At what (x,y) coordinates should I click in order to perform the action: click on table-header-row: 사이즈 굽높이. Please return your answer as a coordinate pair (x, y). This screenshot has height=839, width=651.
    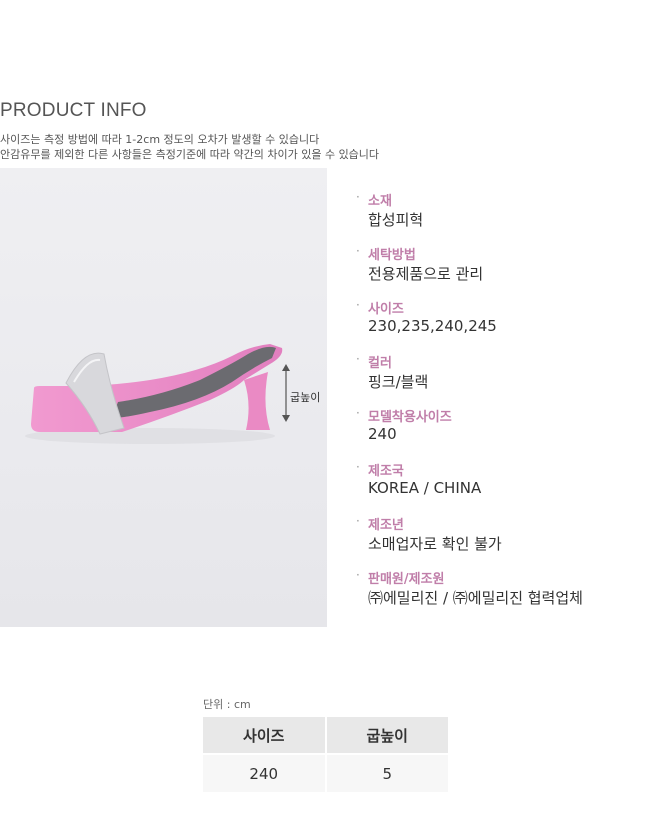
    Looking at the image, I should click on (325, 735).